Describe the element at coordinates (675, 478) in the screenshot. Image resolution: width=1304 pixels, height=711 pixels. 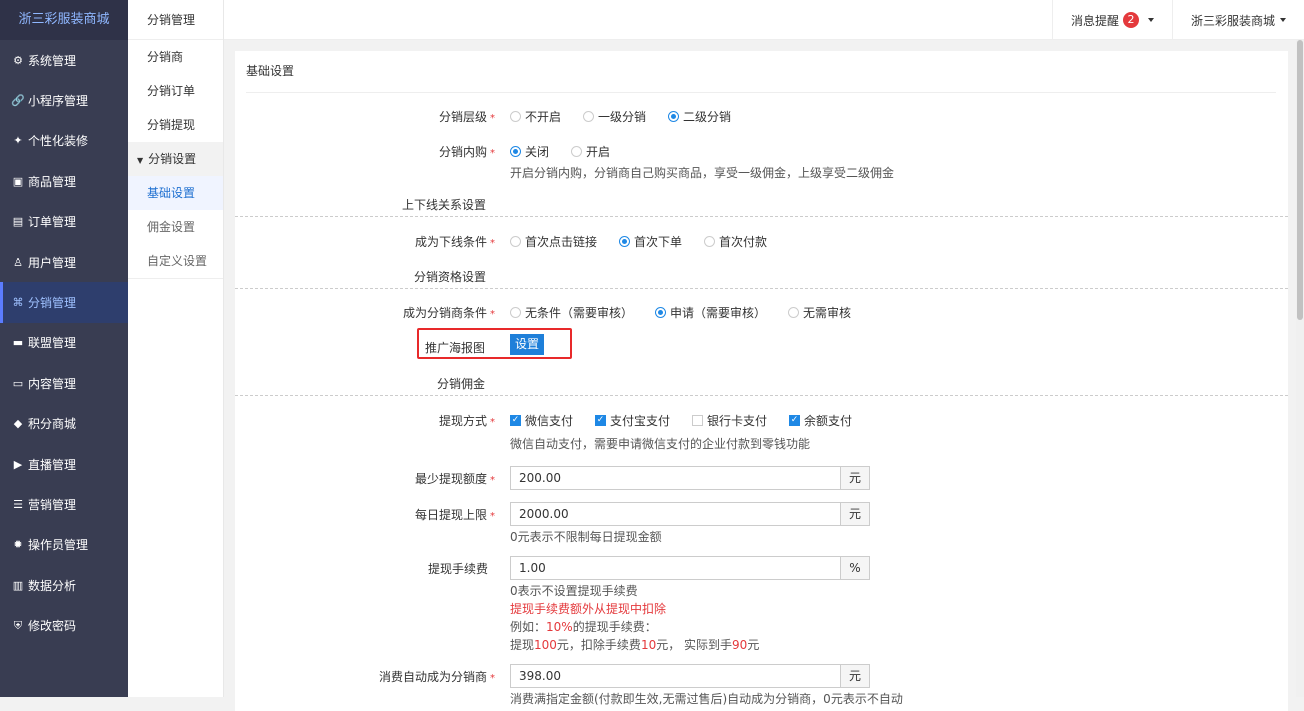
I see `min-amount-input: 200.00` at that location.